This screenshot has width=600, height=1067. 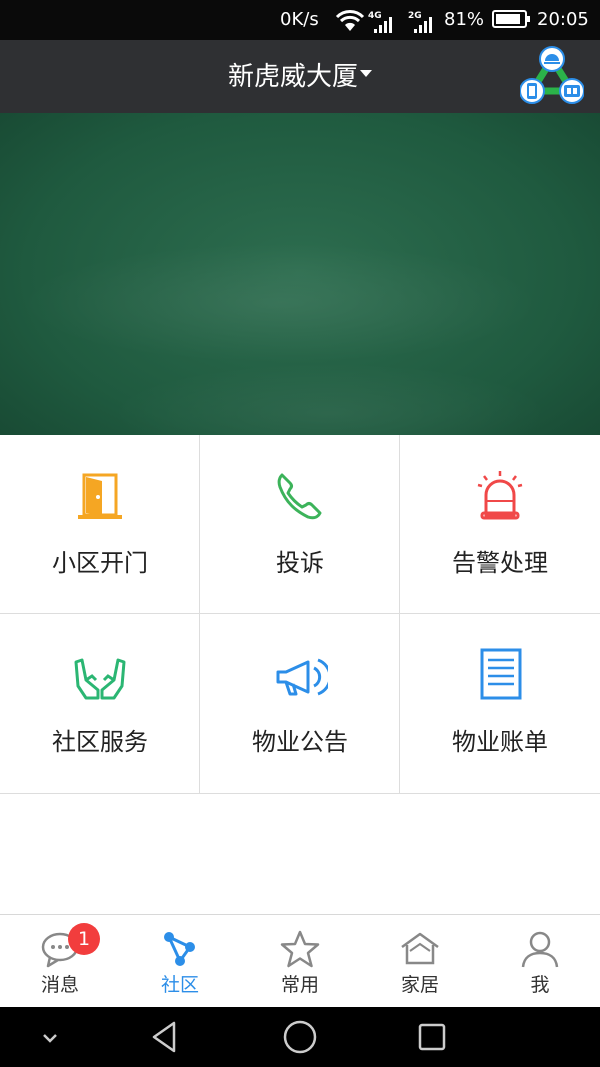 What do you see at coordinates (500, 742) in the screenshot?
I see `service-label: 物业账单` at bounding box center [500, 742].